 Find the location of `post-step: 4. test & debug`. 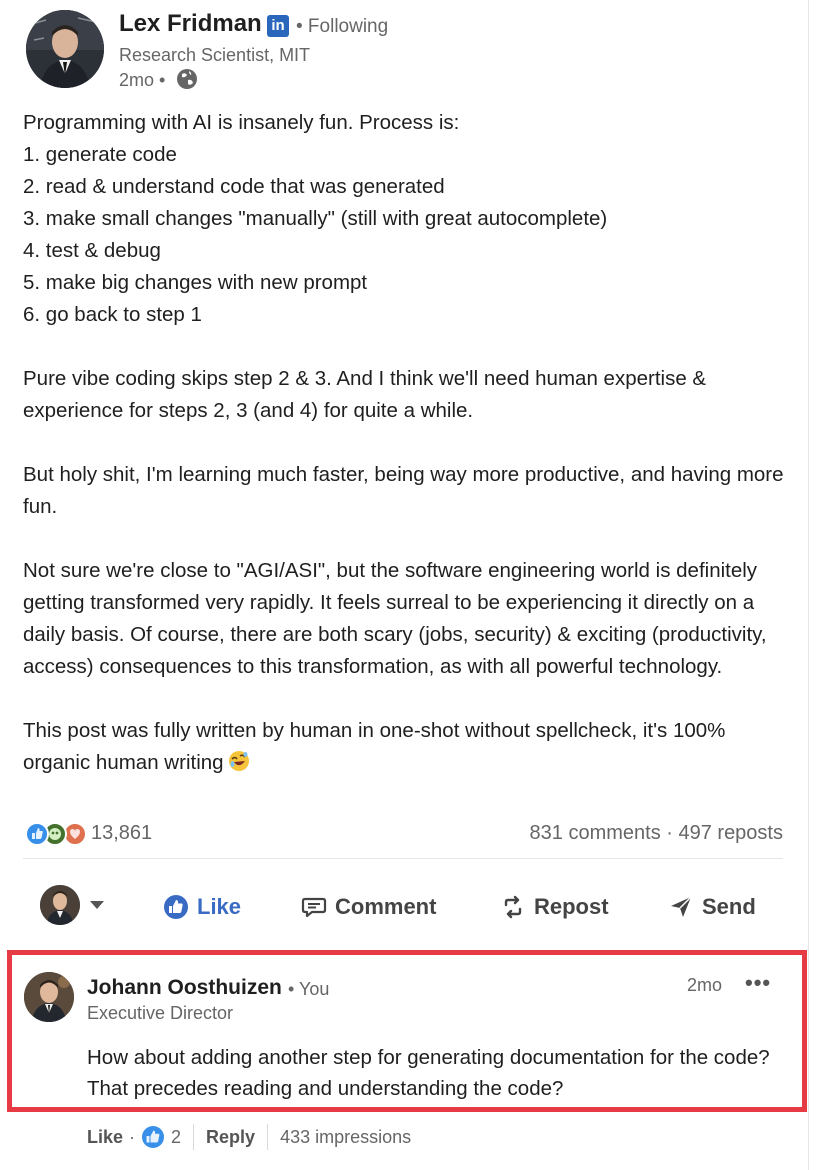

post-step: 4. test & debug is located at coordinates (92, 250).